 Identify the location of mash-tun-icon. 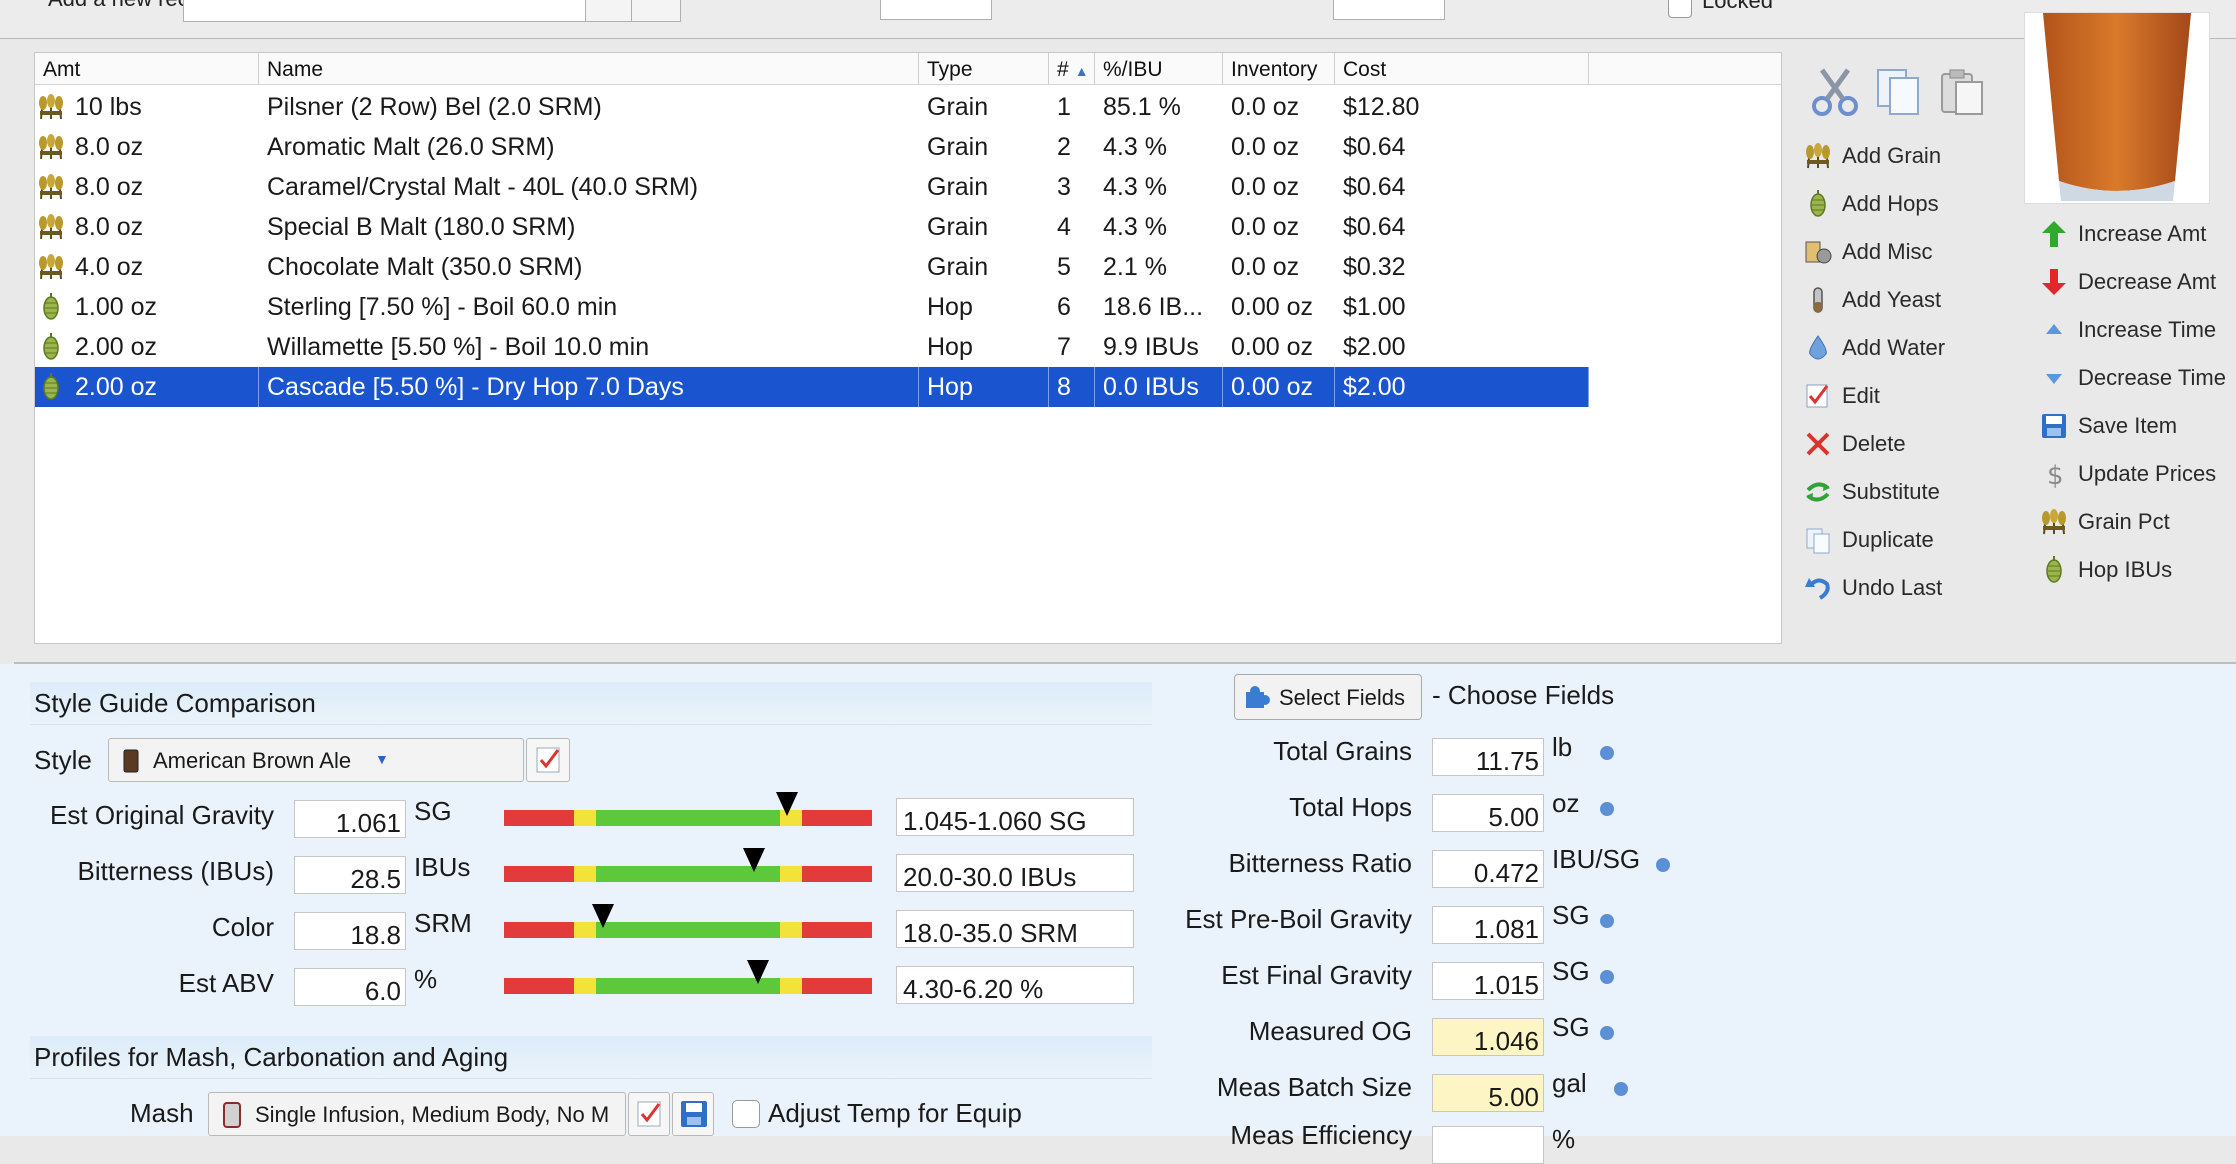
(232, 1115).